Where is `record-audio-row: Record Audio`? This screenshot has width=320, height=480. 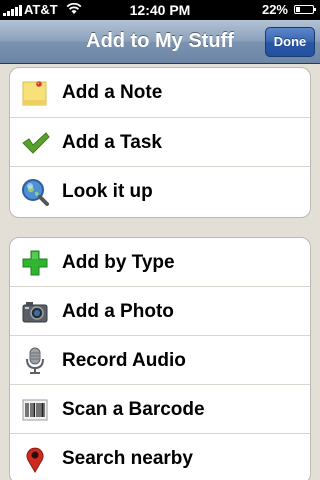
record-audio-row: Record Audio is located at coordinates (160, 360).